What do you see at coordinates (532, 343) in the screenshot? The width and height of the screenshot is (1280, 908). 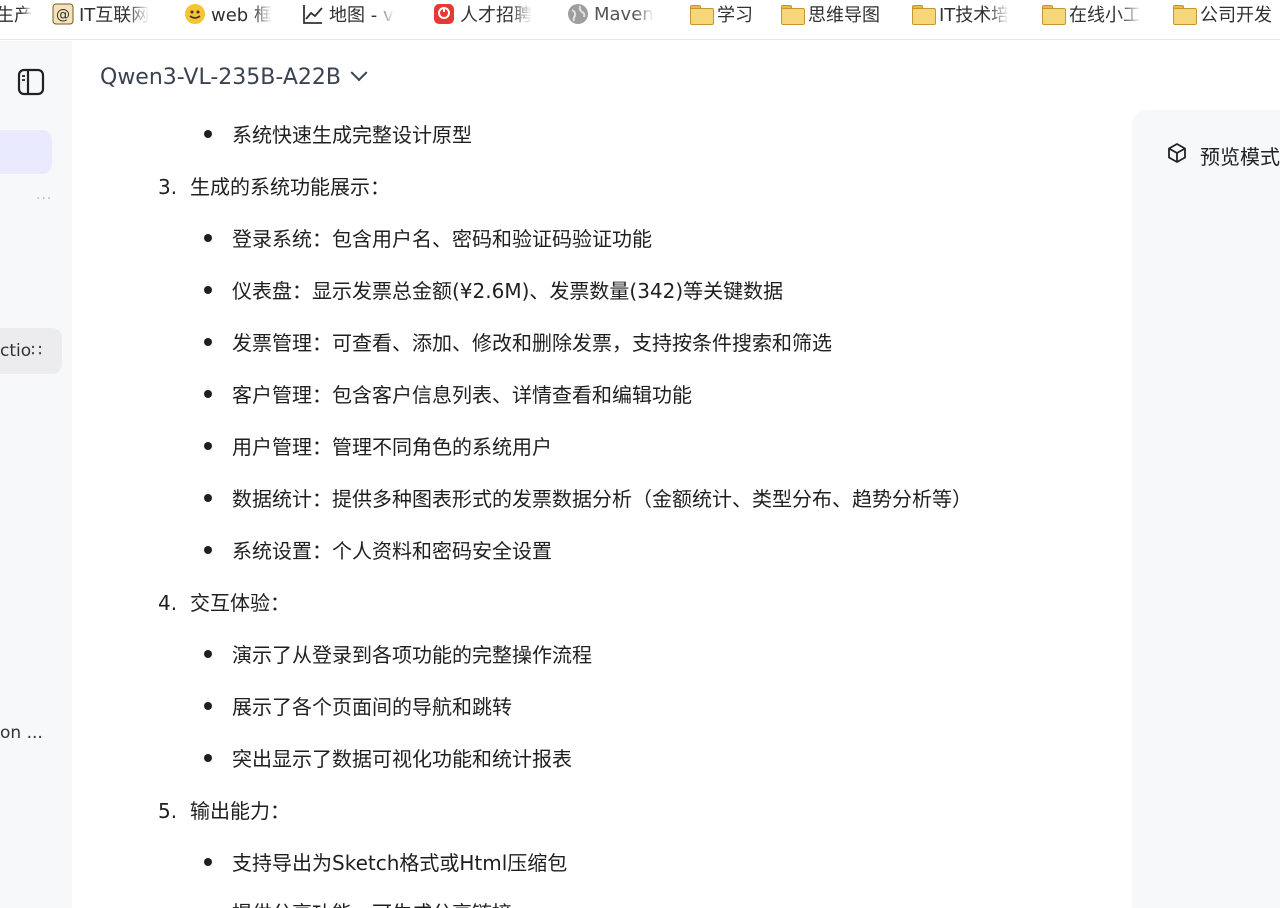 I see `list-item-text: 发票管理：可查看、添加、修改和删除发票，支持按条件搜索和筛选` at bounding box center [532, 343].